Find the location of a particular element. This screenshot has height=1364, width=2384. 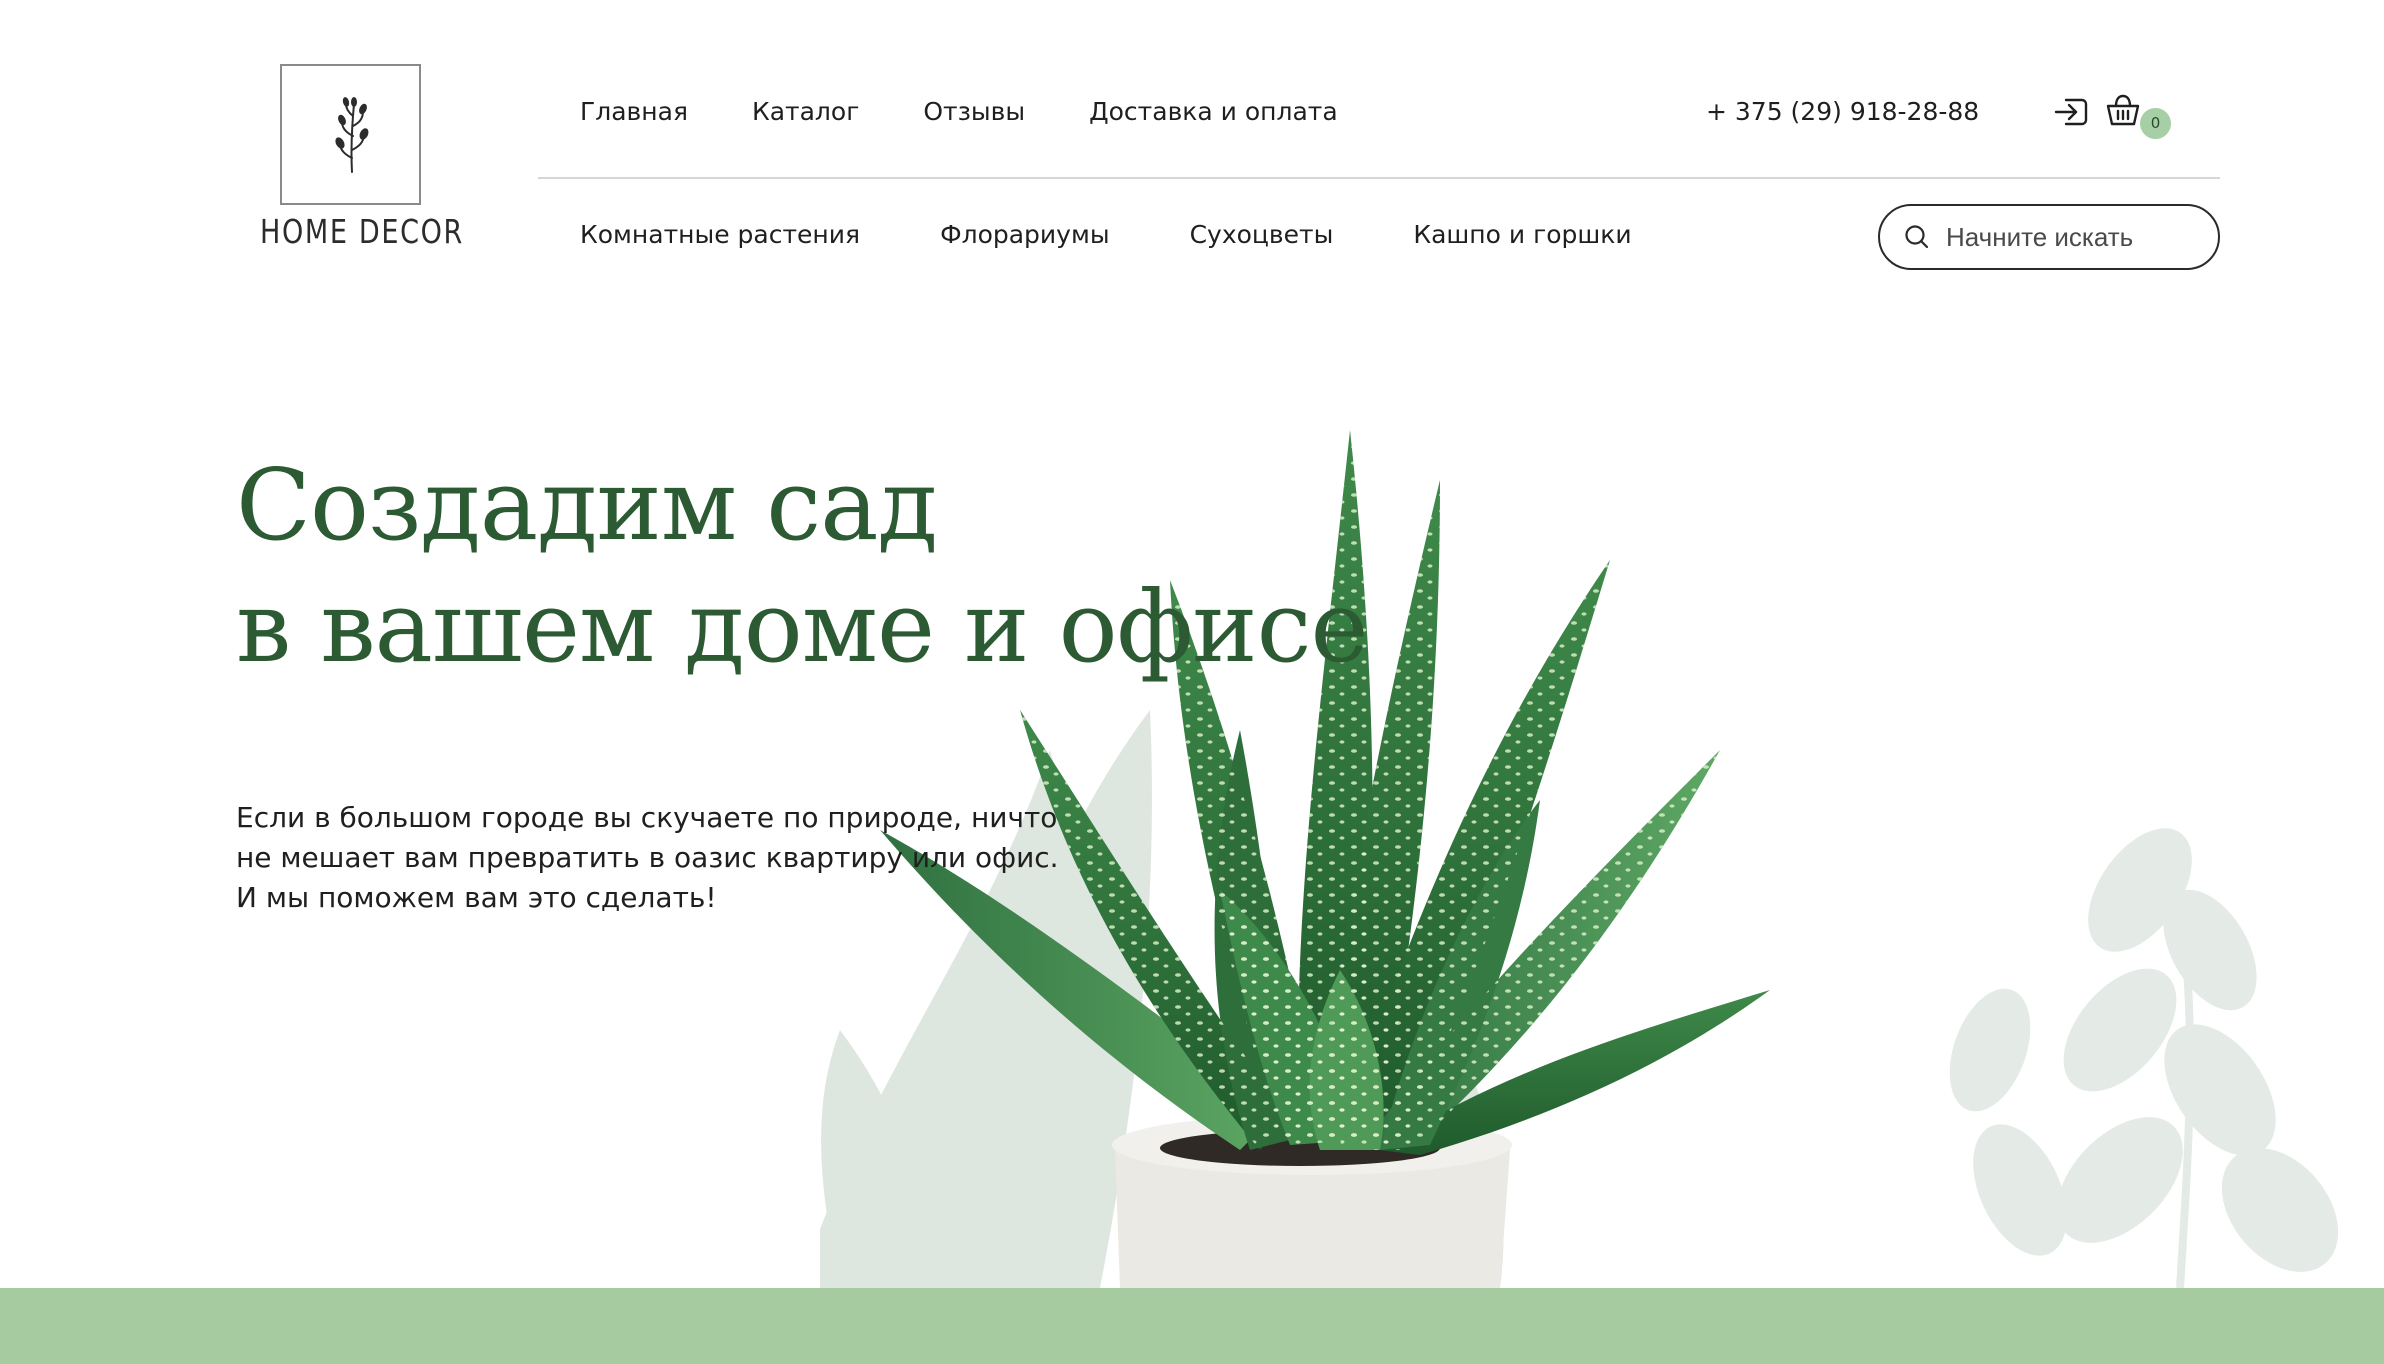

hero-text-line-3: И мы поможем вам это сделать! is located at coordinates (476, 897).